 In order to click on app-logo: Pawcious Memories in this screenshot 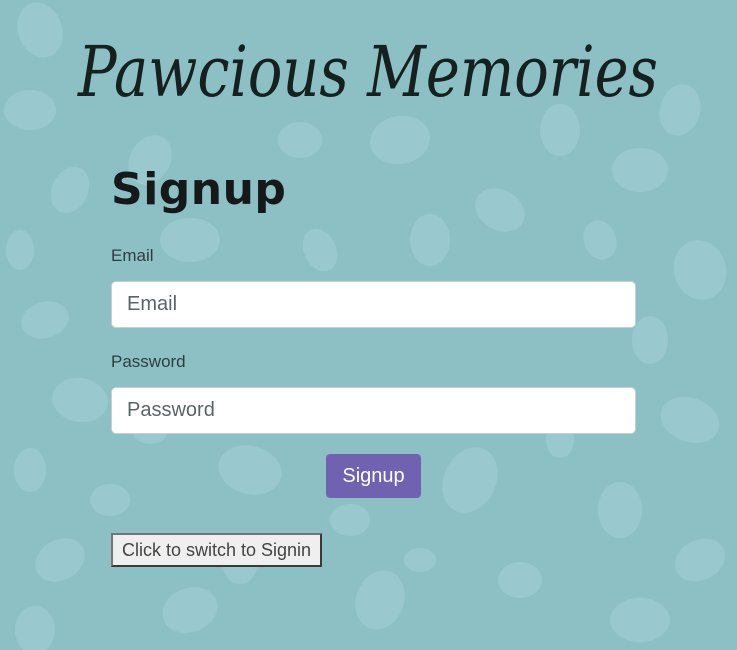, I will do `click(367, 72)`.